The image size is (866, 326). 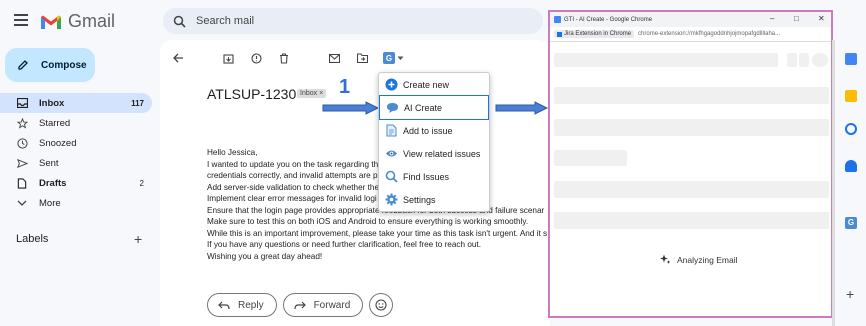 What do you see at coordinates (851, 166) in the screenshot?
I see `contacts-icon` at bounding box center [851, 166].